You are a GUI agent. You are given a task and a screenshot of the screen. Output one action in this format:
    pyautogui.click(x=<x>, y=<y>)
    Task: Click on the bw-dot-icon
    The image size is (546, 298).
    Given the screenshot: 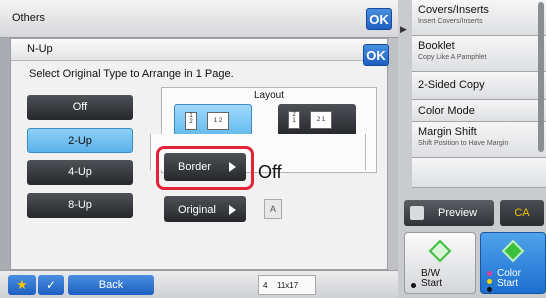 What is the action you would take?
    pyautogui.click(x=413, y=285)
    